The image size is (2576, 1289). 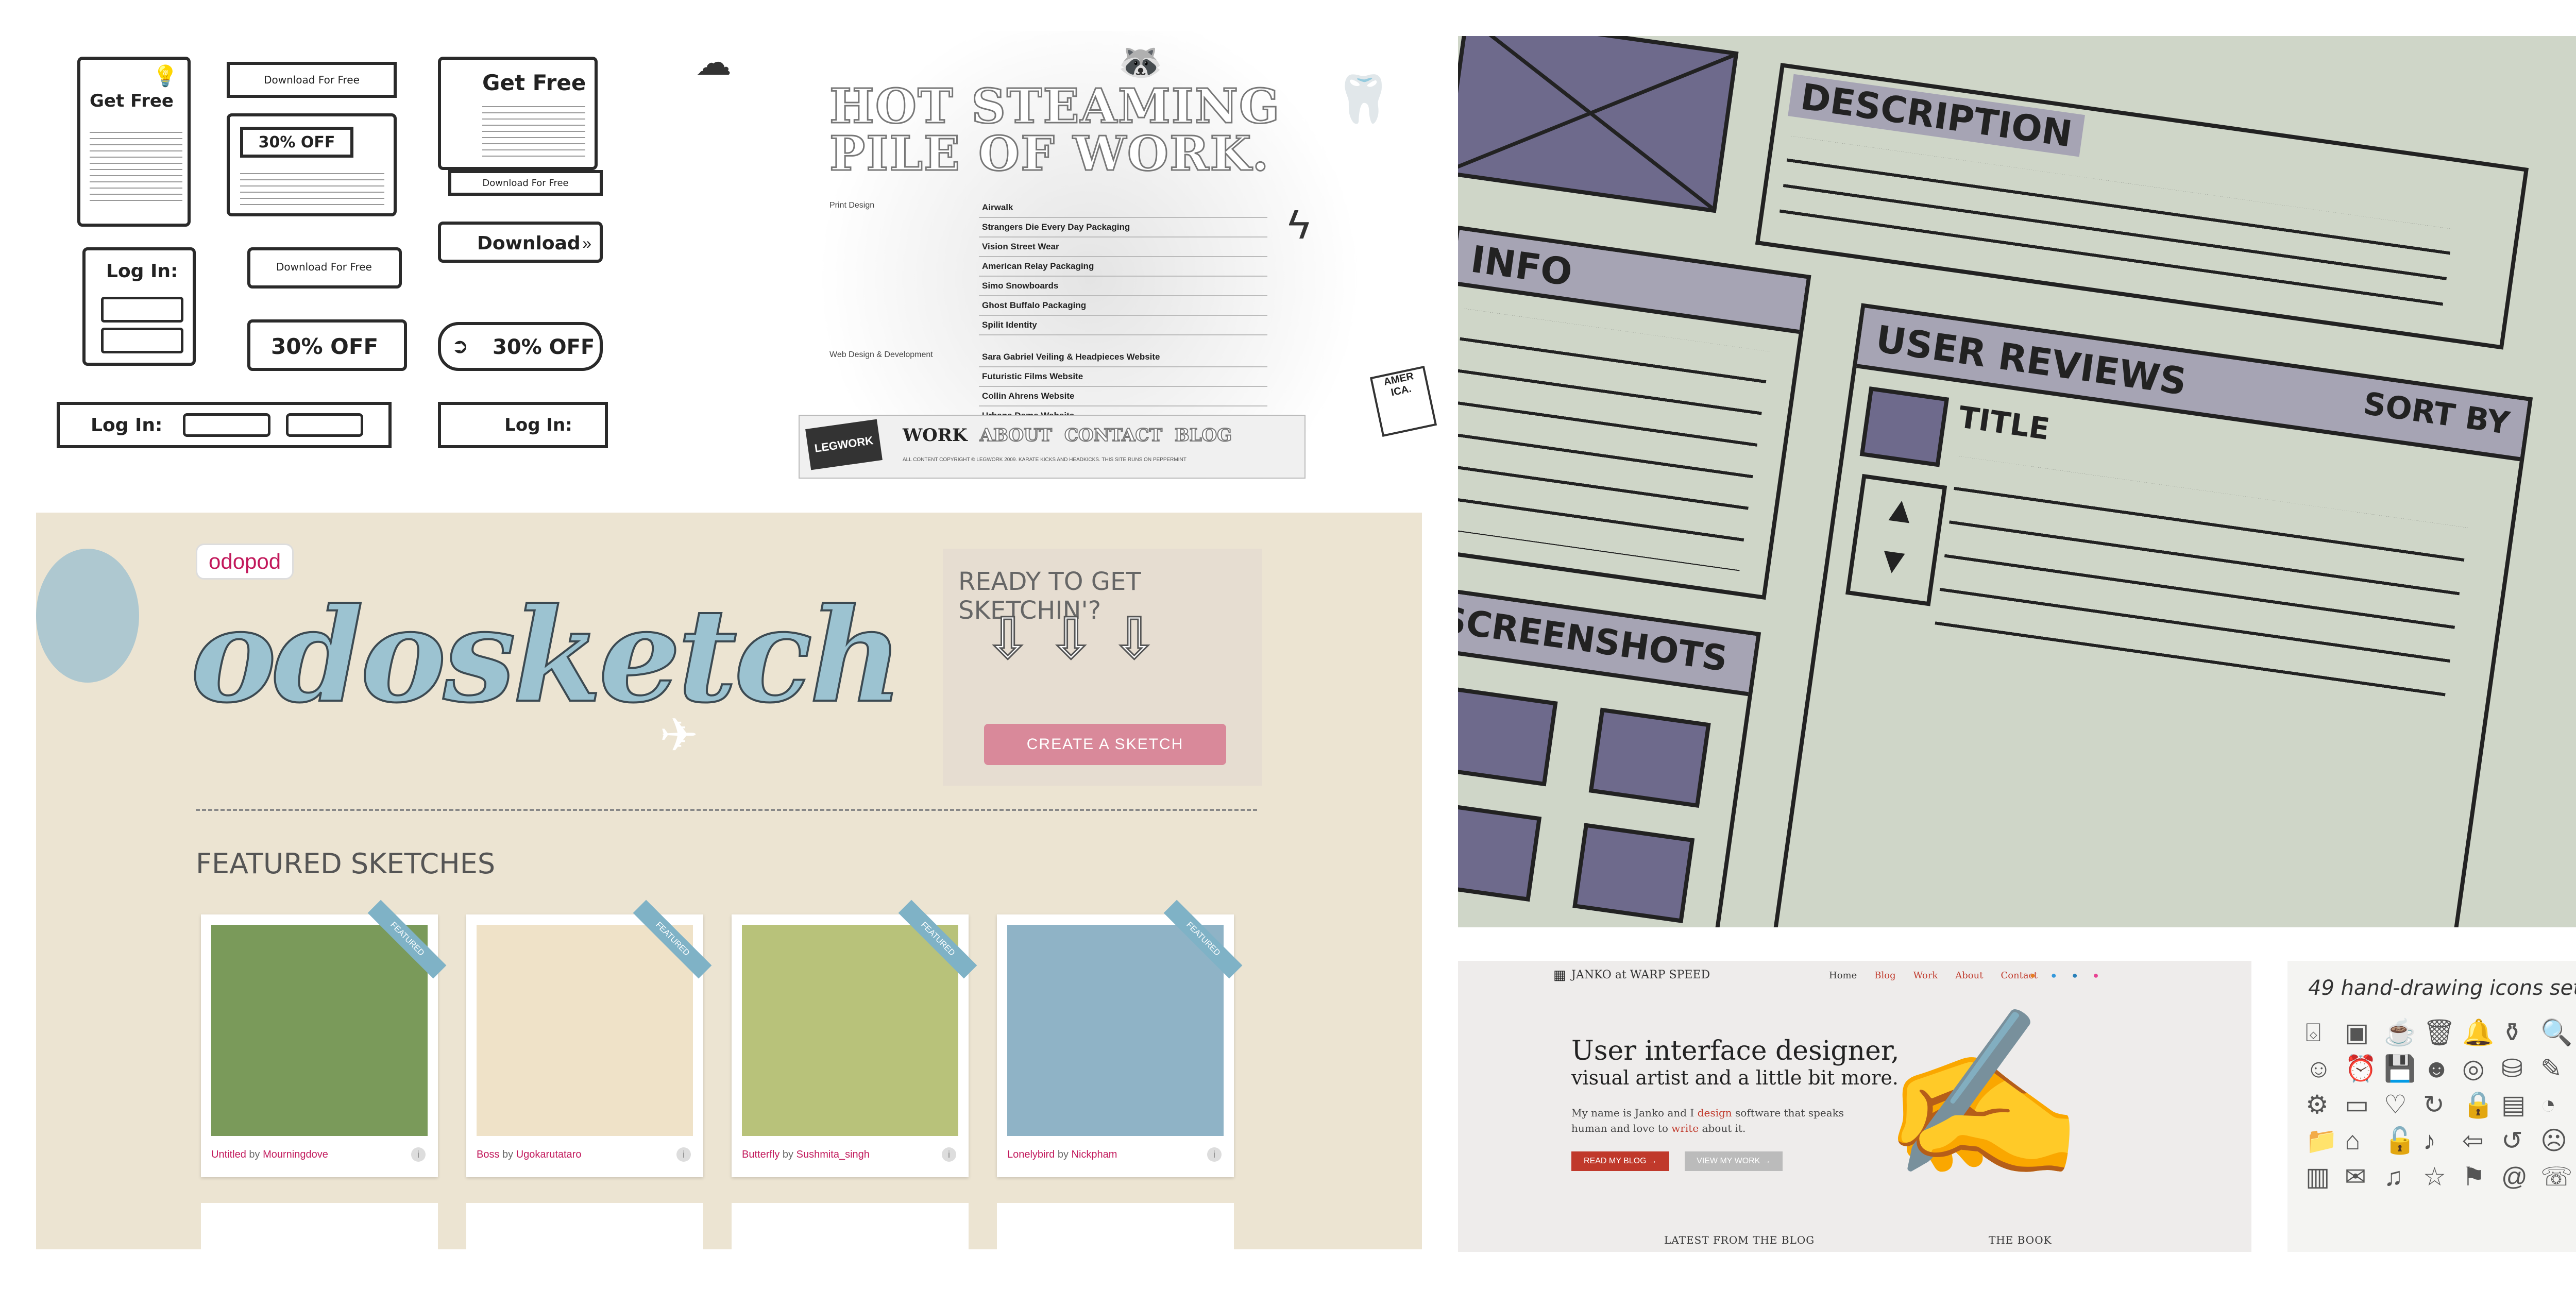 What do you see at coordinates (2512, 1068) in the screenshot?
I see `database-icon: ⛁` at bounding box center [2512, 1068].